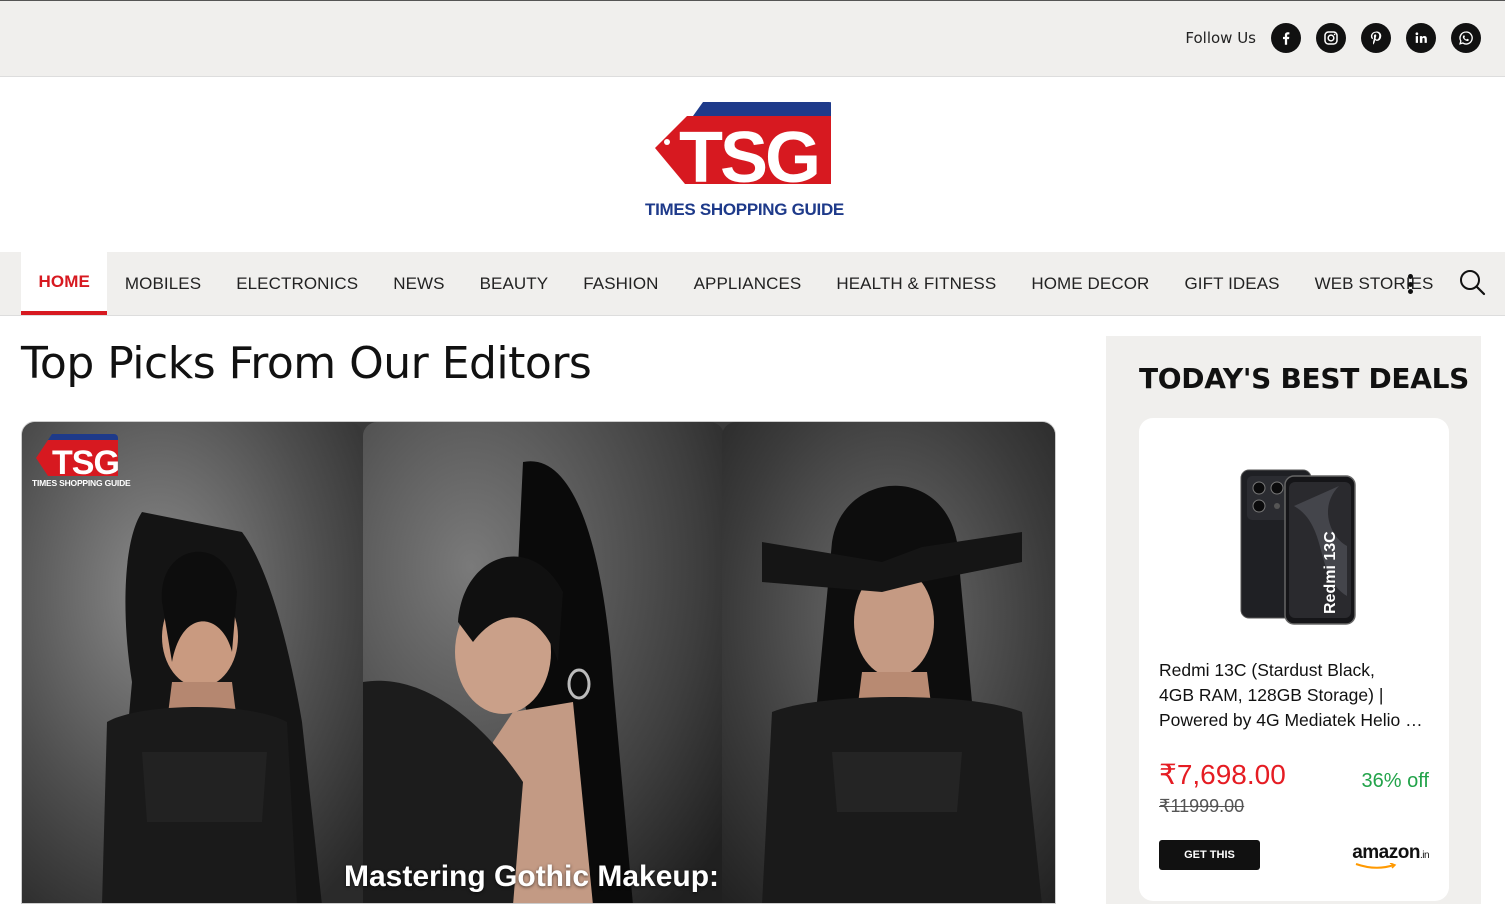 The image size is (1505, 904). Describe the element at coordinates (1209, 855) in the screenshot. I see `get-this-button: GET THIS` at that location.